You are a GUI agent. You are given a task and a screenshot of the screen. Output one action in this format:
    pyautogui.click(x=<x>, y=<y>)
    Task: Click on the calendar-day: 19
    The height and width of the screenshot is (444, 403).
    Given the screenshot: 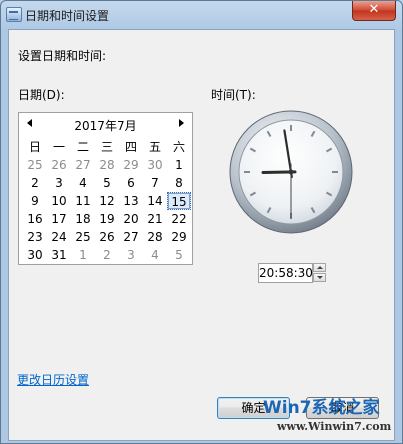 What is the action you would take?
    pyautogui.click(x=107, y=219)
    